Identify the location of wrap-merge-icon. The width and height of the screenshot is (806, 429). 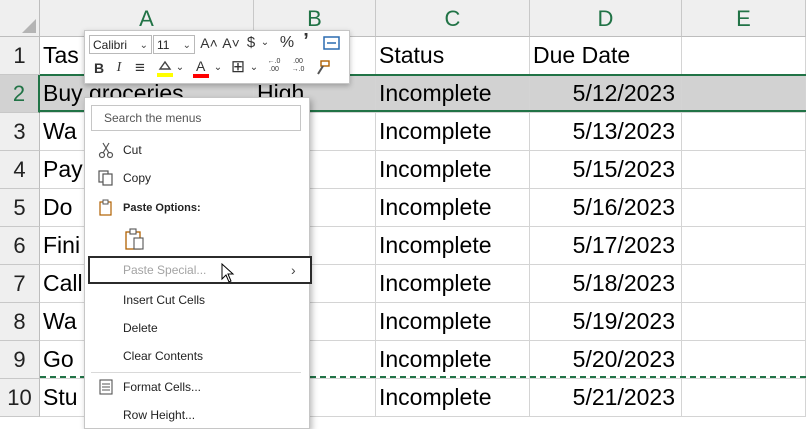
(332, 43).